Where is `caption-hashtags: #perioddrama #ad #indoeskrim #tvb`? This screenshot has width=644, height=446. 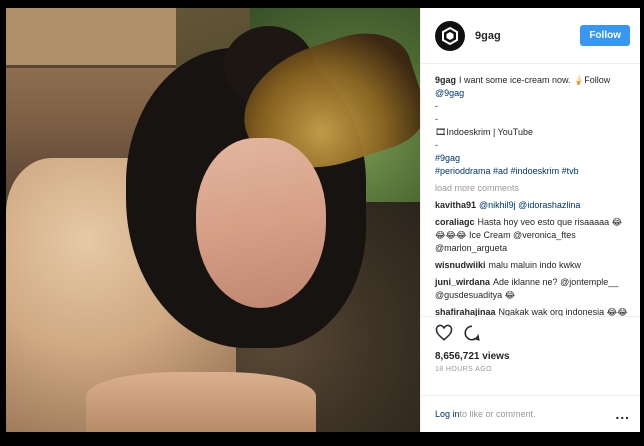 caption-hashtags: #perioddrama #ad #indoeskrim #tvb is located at coordinates (532, 171).